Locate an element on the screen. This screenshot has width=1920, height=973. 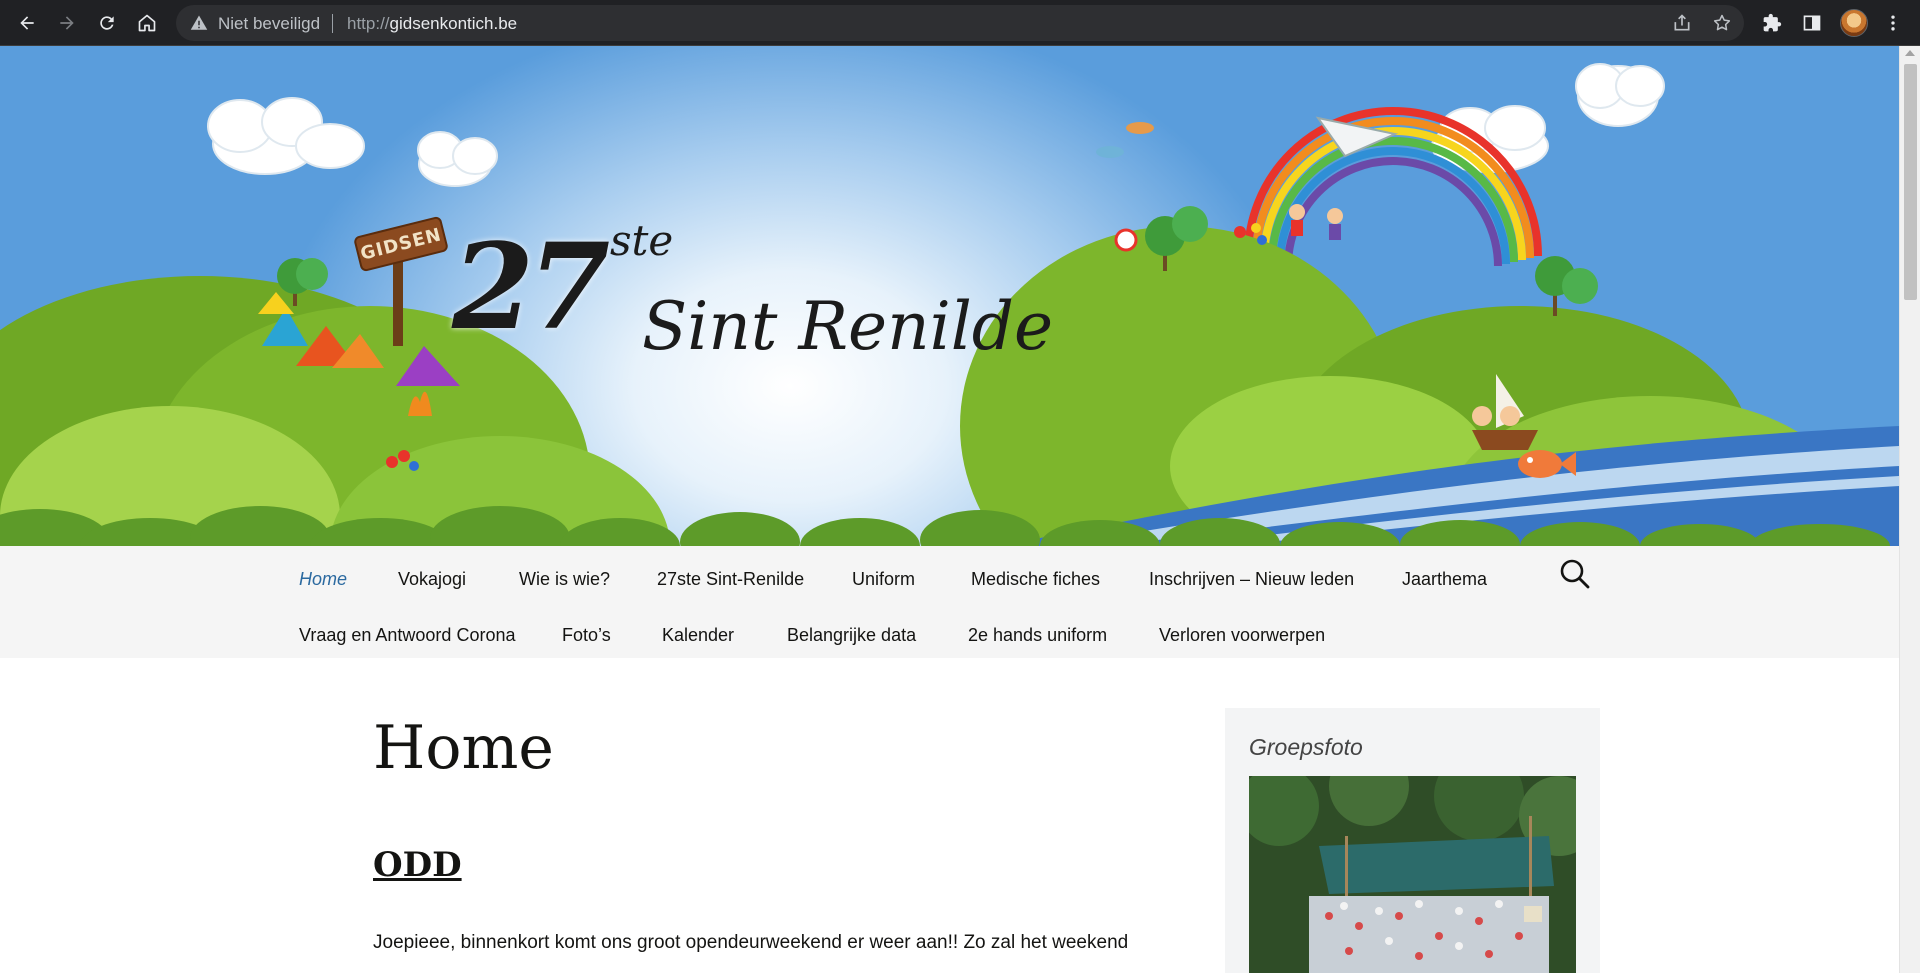
logo-name: Sint Renilde is located at coordinates (848, 326).